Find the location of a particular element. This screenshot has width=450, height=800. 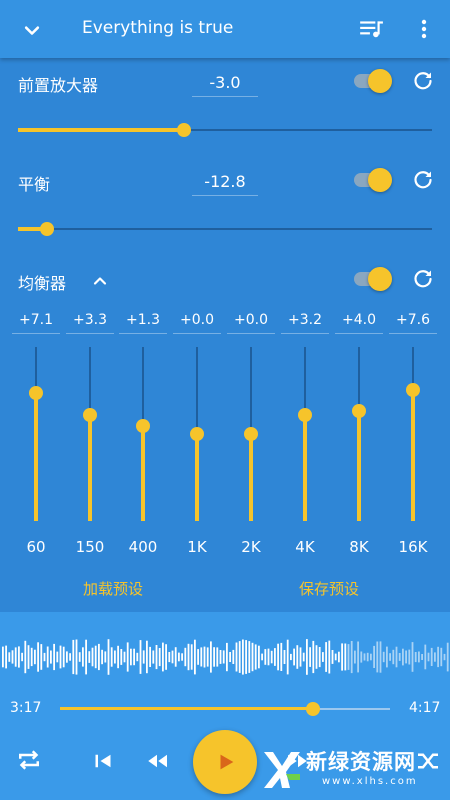

play-button is located at coordinates (225, 762).